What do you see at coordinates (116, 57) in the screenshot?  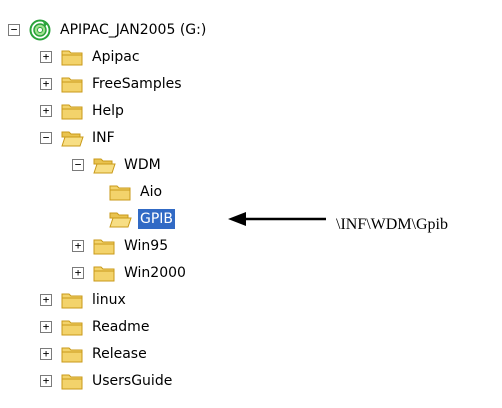 I see `folder-label: Apipac` at bounding box center [116, 57].